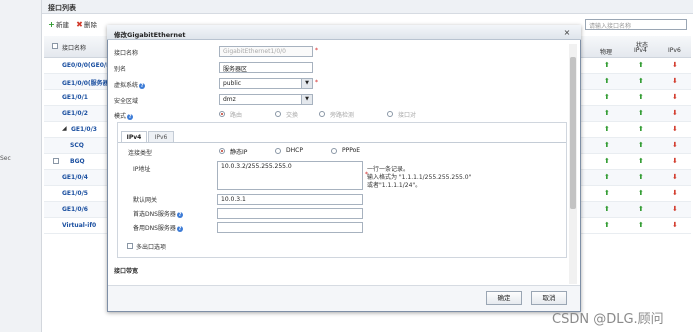  Describe the element at coordinates (266, 83) in the screenshot. I see `vsys-select: public ▼` at that location.